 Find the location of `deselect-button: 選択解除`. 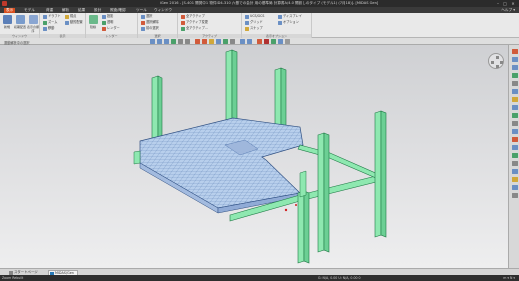

deselect-button: 選択解除 is located at coordinates (150, 22).